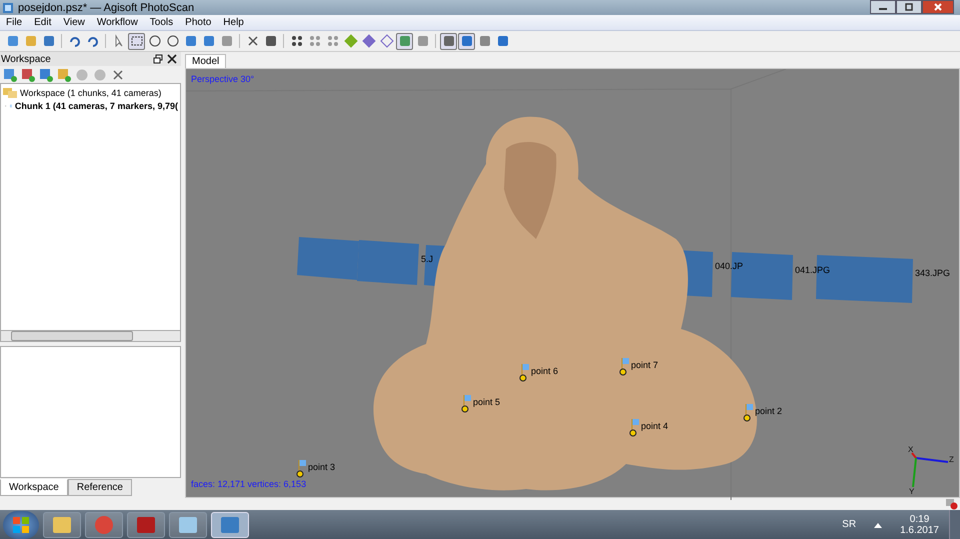  What do you see at coordinates (14, 22) in the screenshot?
I see `menu-item: File` at bounding box center [14, 22].